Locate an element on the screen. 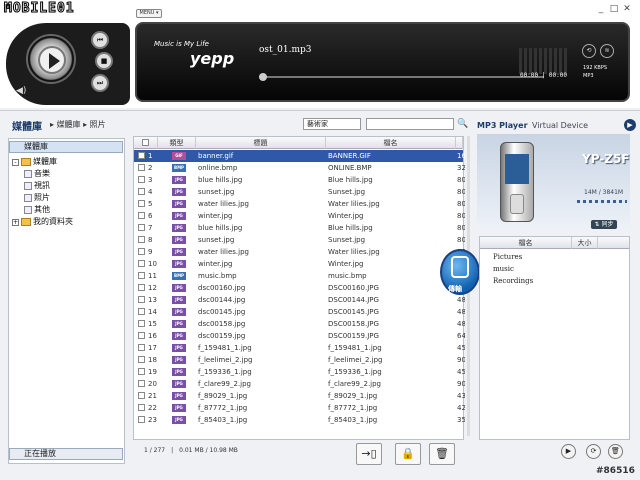 Image resolution: width=640 pixels, height=480 pixels. table-row: 12JPGdsc00160.jpgDSC00160.JPG48 is located at coordinates (299, 288).